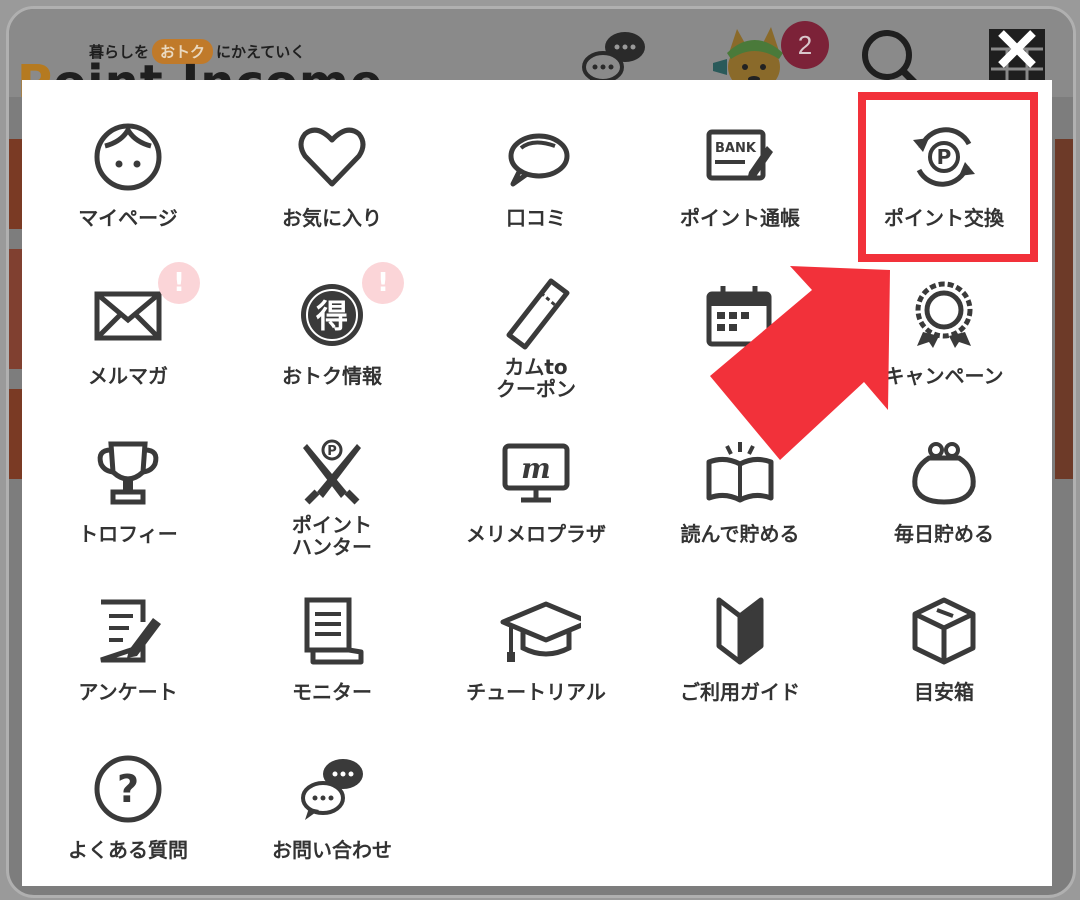  Describe the element at coordinates (536, 534) in the screenshot. I see `menu-item-label: メリメロプラザ` at that location.